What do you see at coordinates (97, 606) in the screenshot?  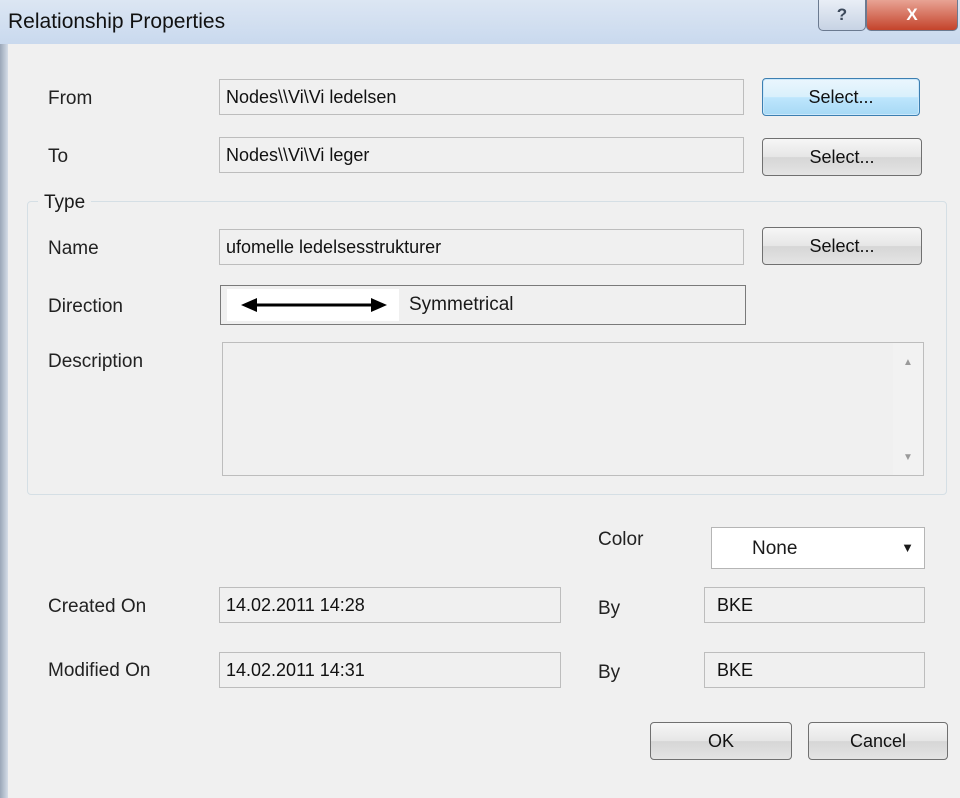 I see `created-on-label: Created On` at bounding box center [97, 606].